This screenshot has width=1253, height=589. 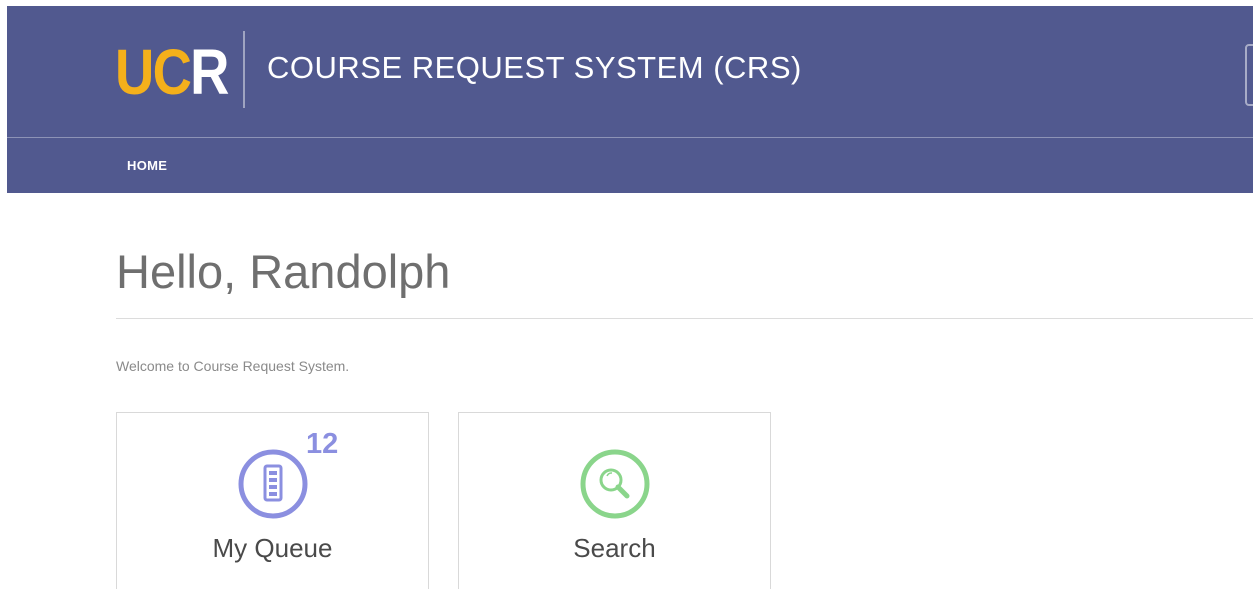 I want to click on queue-list-icon, so click(x=272, y=484).